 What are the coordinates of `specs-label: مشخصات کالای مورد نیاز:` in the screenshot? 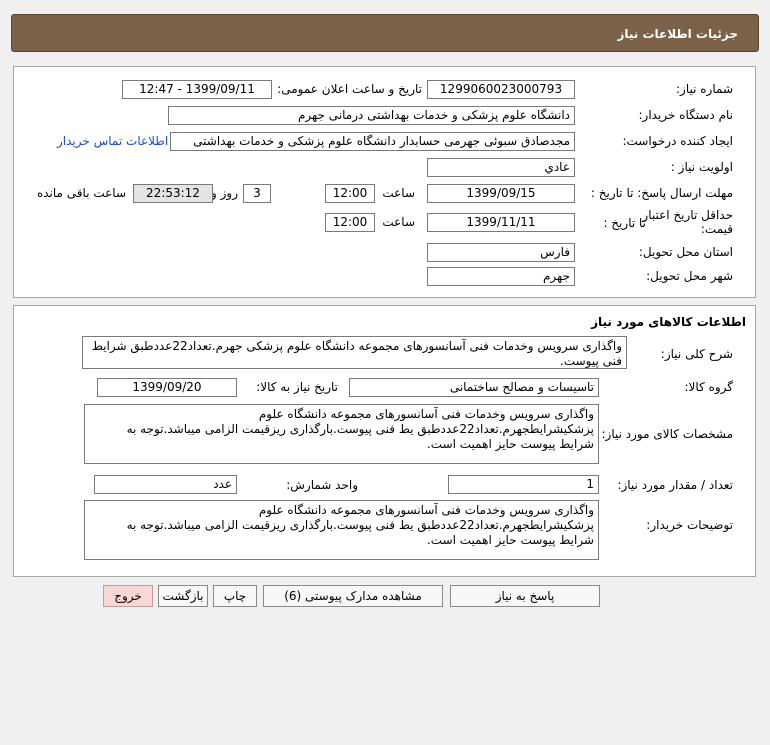 It's located at (667, 434).